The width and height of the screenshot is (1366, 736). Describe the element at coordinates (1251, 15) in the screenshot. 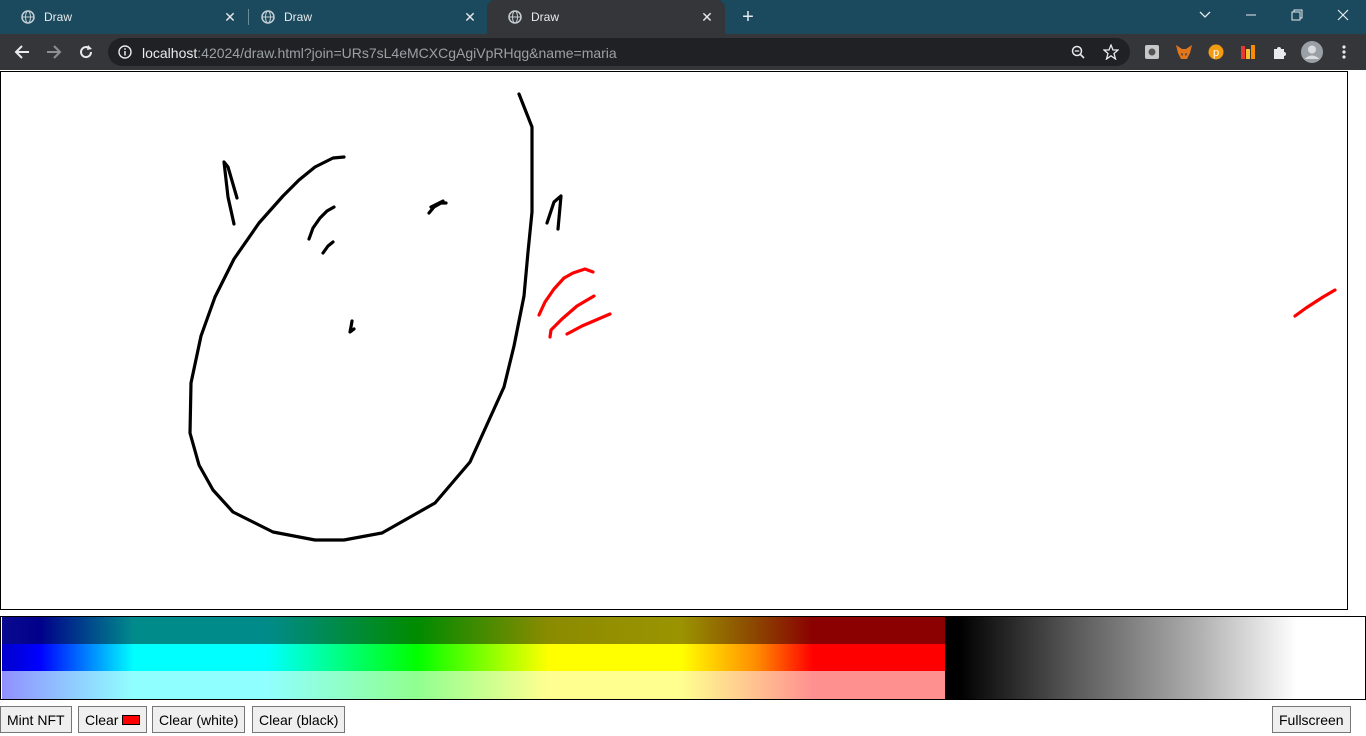

I see `minimize-icon` at that location.